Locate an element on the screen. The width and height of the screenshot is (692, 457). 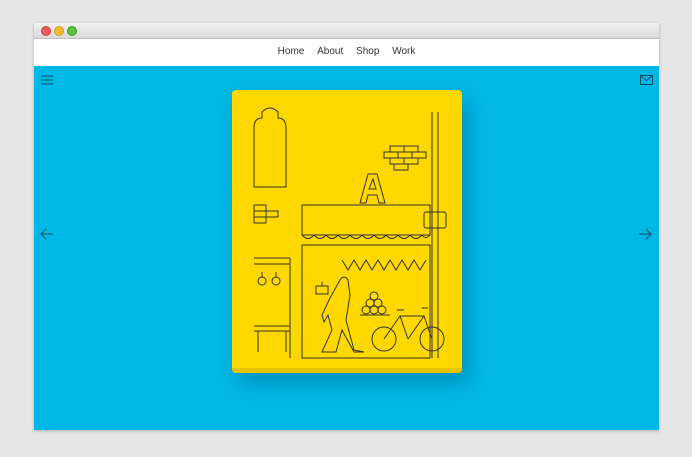
book-letter: A is located at coordinates (237, 92).